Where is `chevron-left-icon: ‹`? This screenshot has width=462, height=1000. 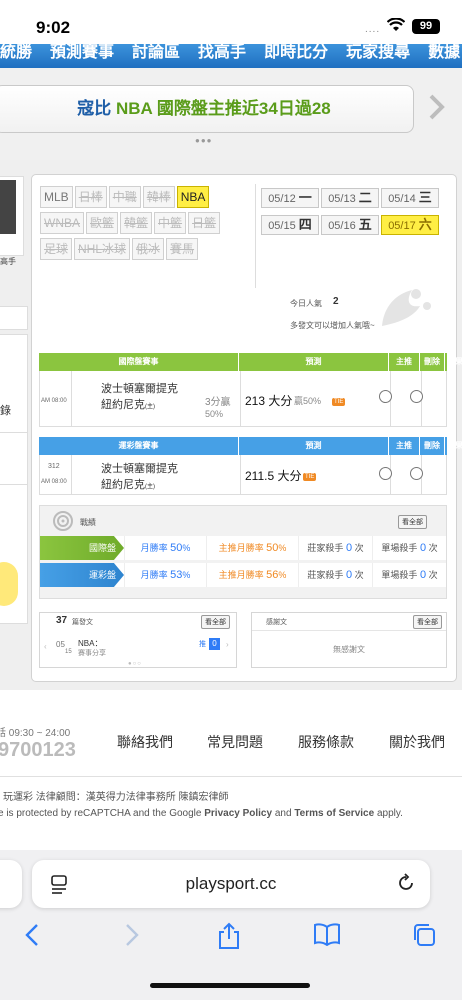 chevron-left-icon: ‹ is located at coordinates (45, 646).